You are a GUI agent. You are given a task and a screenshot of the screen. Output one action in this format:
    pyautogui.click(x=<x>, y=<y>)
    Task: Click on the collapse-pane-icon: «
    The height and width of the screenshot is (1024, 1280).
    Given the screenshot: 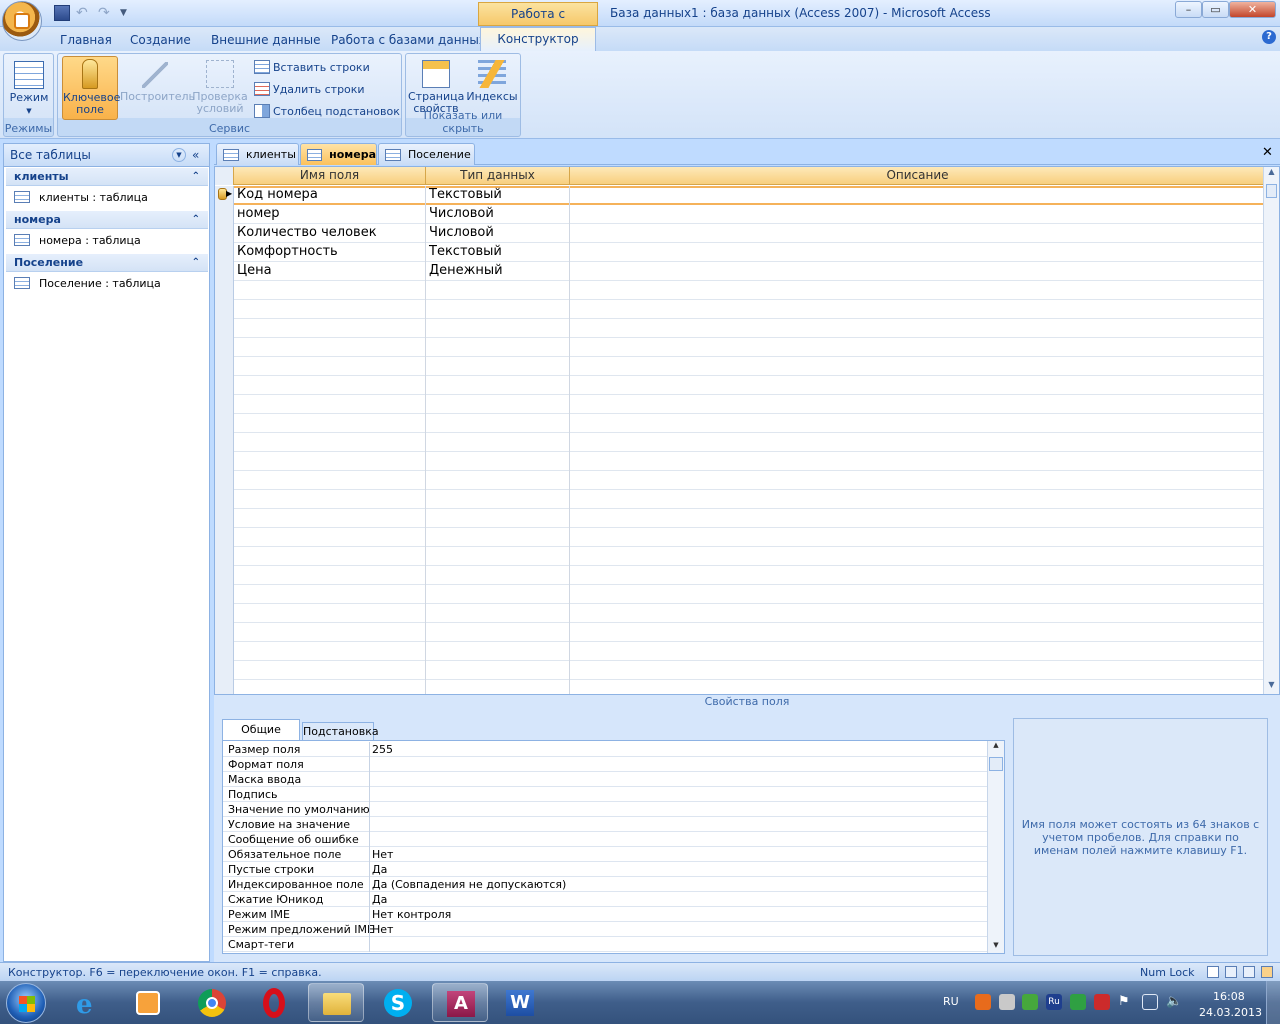 What is the action you would take?
    pyautogui.click(x=195, y=155)
    